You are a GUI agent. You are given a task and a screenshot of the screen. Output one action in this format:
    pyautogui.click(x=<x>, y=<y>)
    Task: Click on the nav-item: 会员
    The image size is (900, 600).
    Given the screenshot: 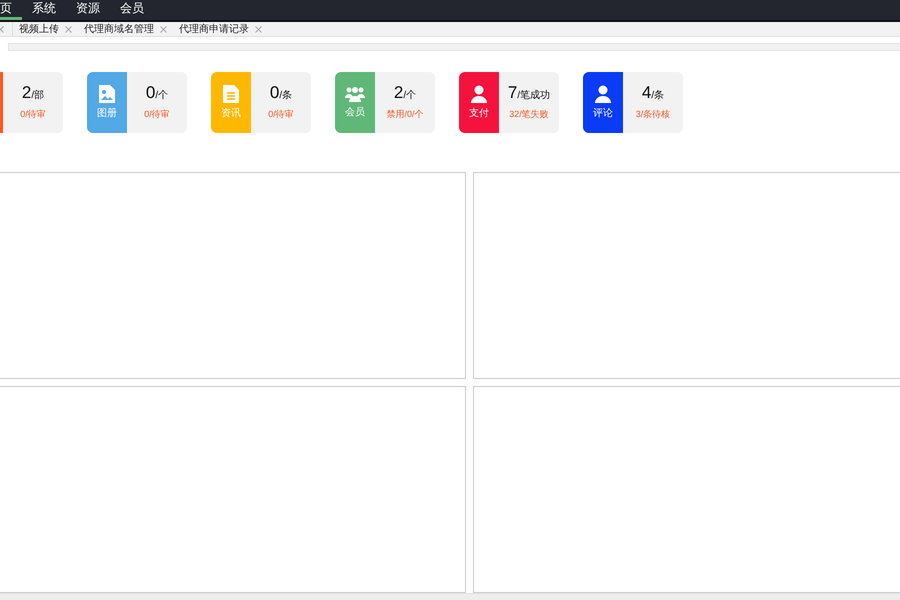 What is the action you would take?
    pyautogui.click(x=132, y=10)
    